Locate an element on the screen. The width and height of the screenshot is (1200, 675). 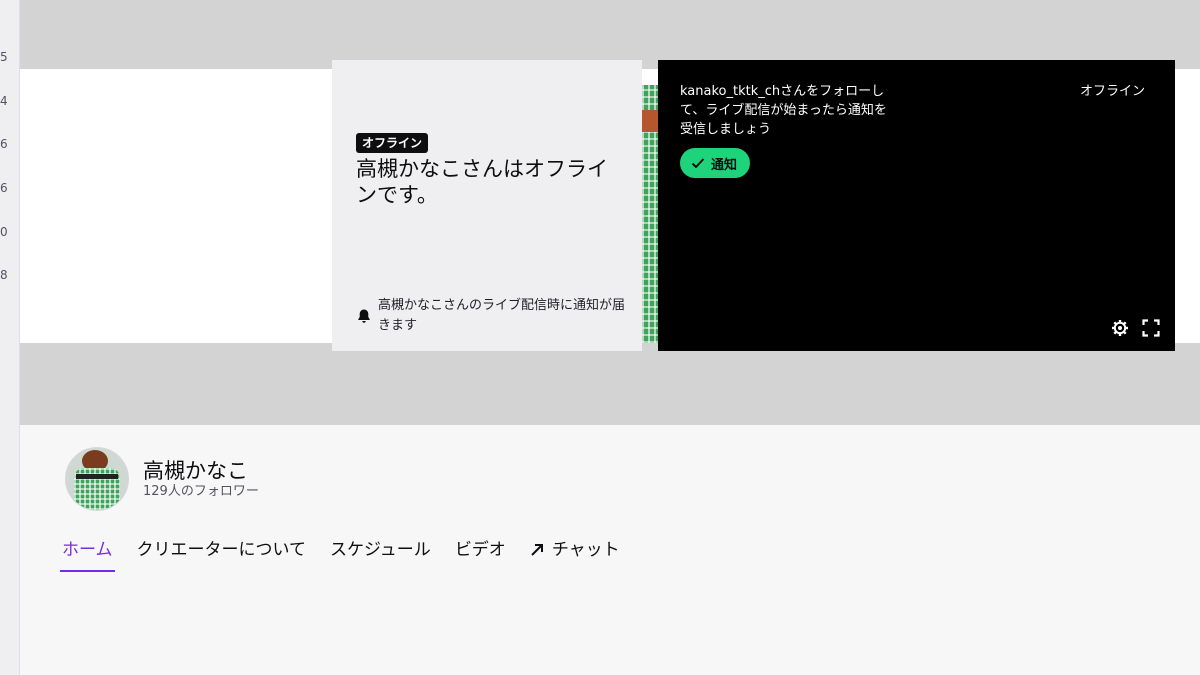
tab-label: クリエーターについて is located at coordinates (221, 550).